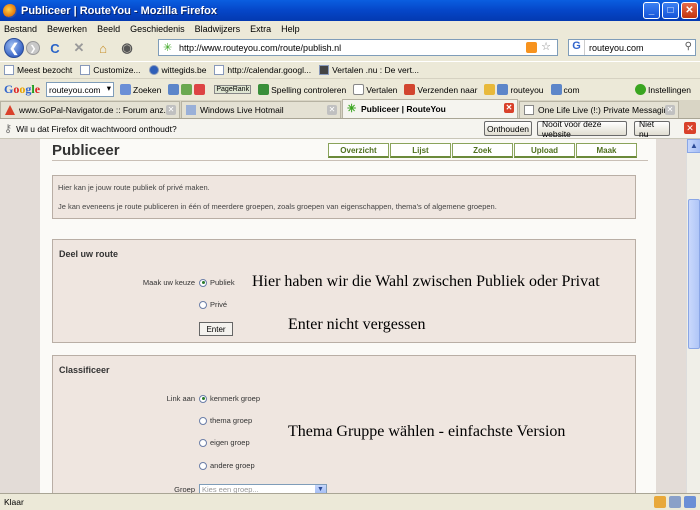  Describe the element at coordinates (20, 29) in the screenshot. I see `menu-bestand: Bestand` at that location.